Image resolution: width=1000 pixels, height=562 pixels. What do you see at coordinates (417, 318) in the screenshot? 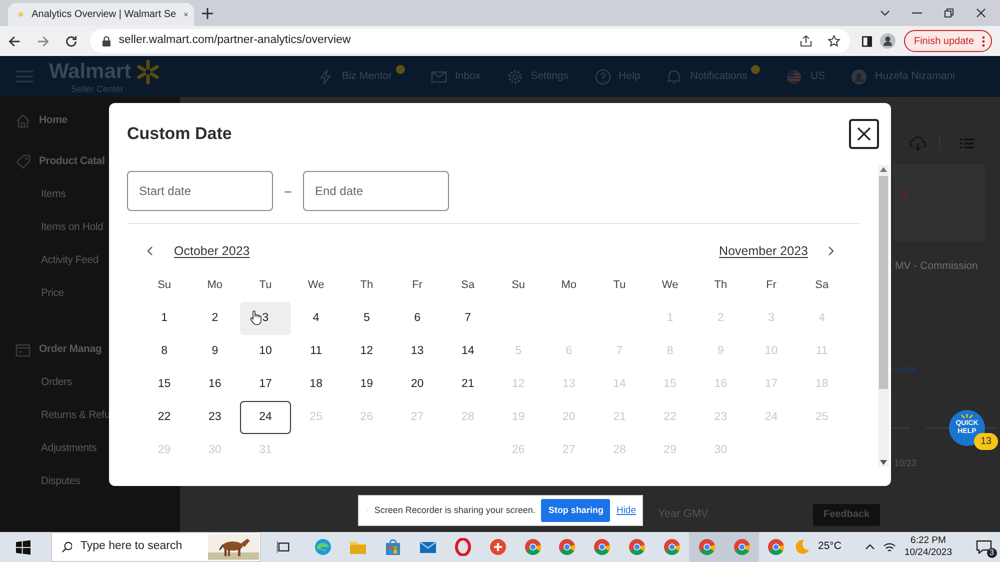
I see `date-cell: 6` at bounding box center [417, 318].